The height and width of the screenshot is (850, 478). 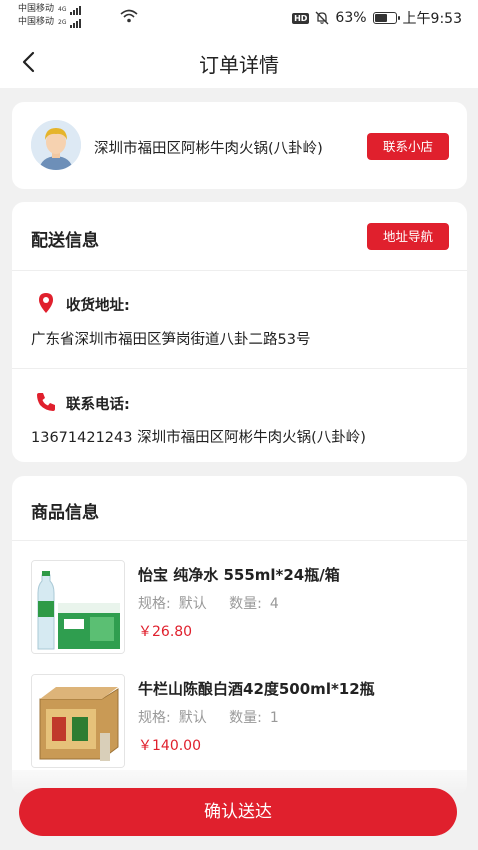 I want to click on product-price: ￥140.00, so click(x=169, y=746).